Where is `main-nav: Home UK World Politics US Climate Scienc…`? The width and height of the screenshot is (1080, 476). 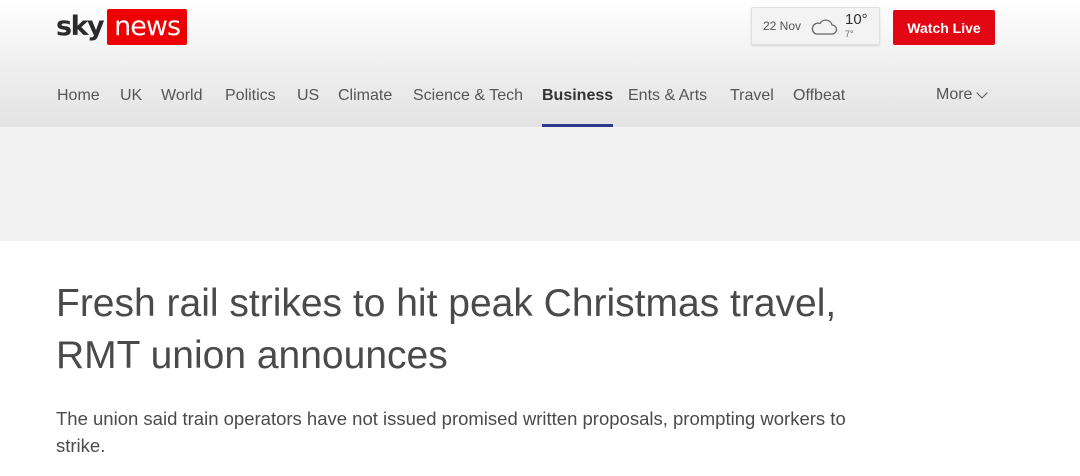 main-nav: Home UK World Politics US Climate Scienc… is located at coordinates (540, 103).